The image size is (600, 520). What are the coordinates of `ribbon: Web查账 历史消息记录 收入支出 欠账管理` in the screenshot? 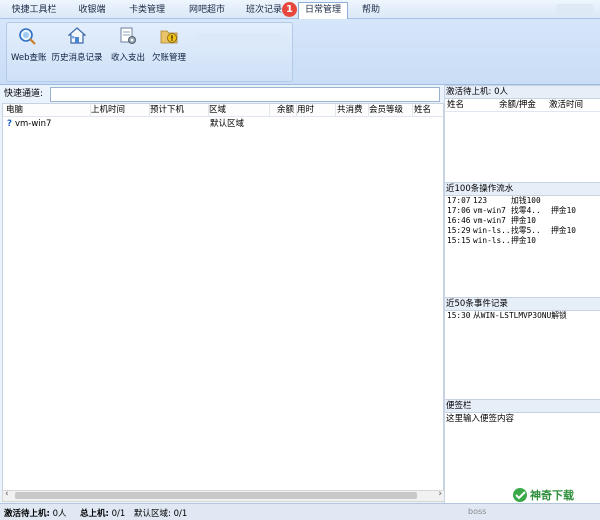 It's located at (300, 52).